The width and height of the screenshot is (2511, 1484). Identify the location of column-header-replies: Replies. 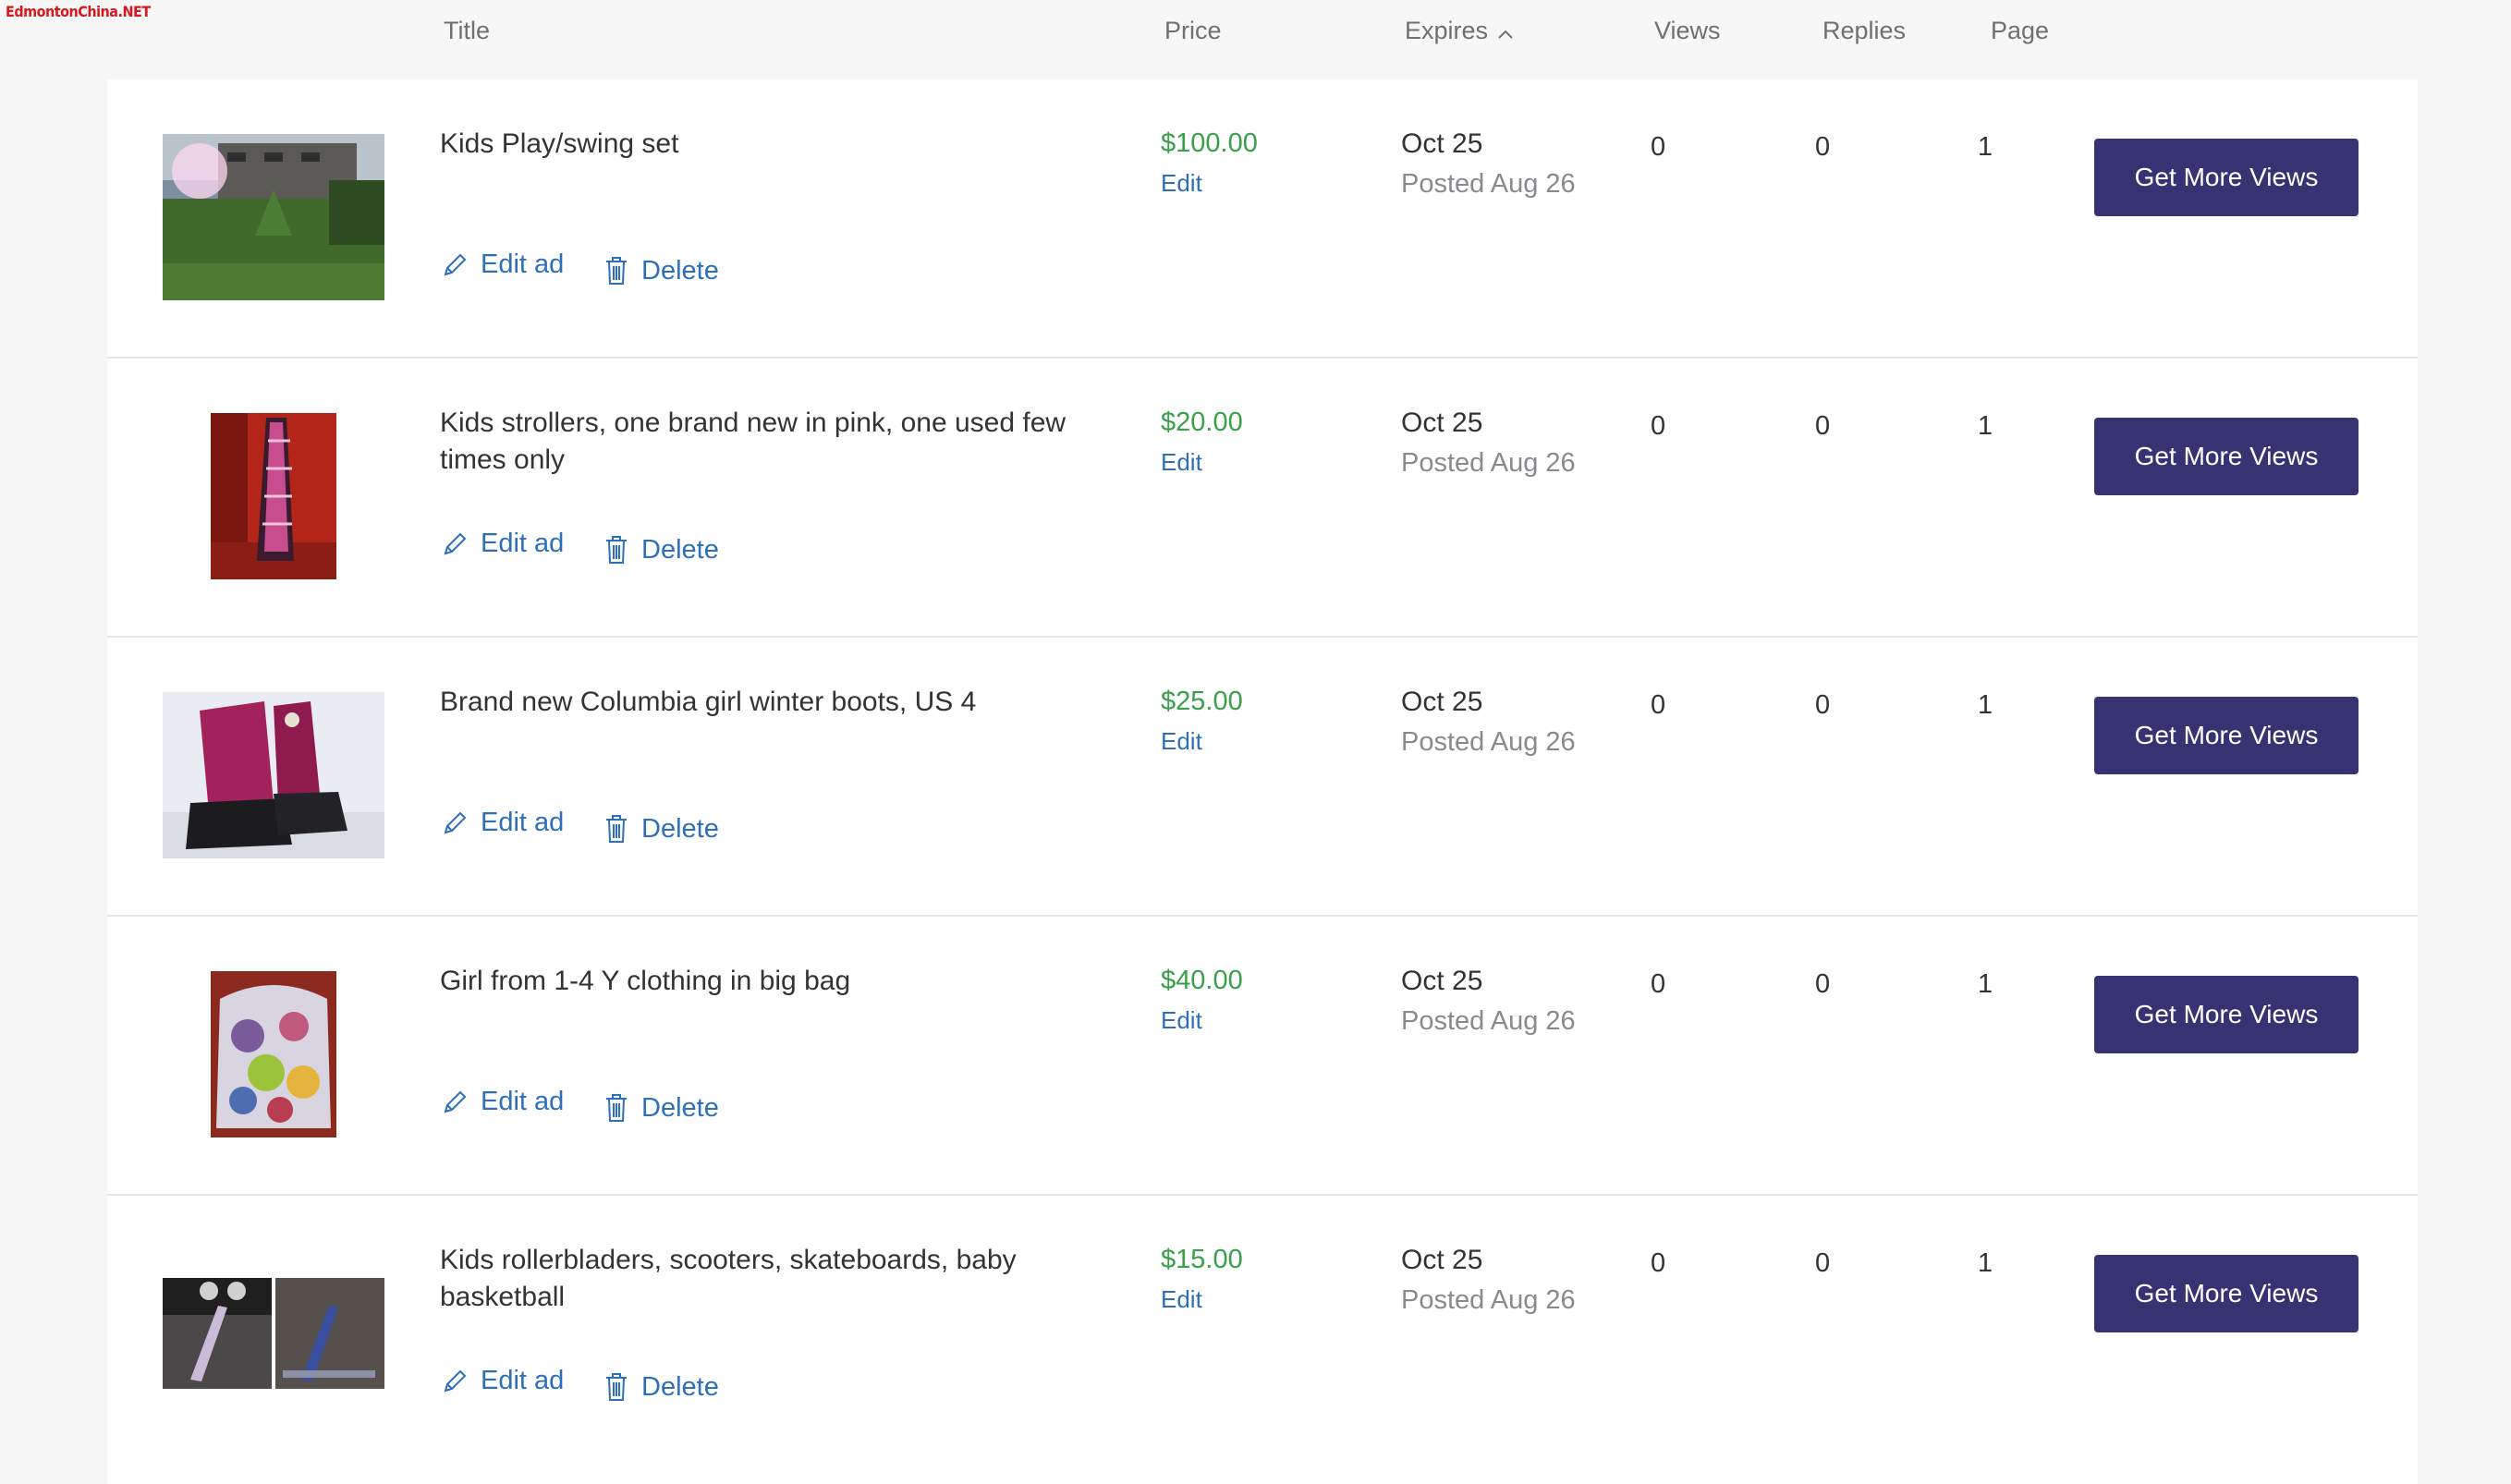
(1864, 31).